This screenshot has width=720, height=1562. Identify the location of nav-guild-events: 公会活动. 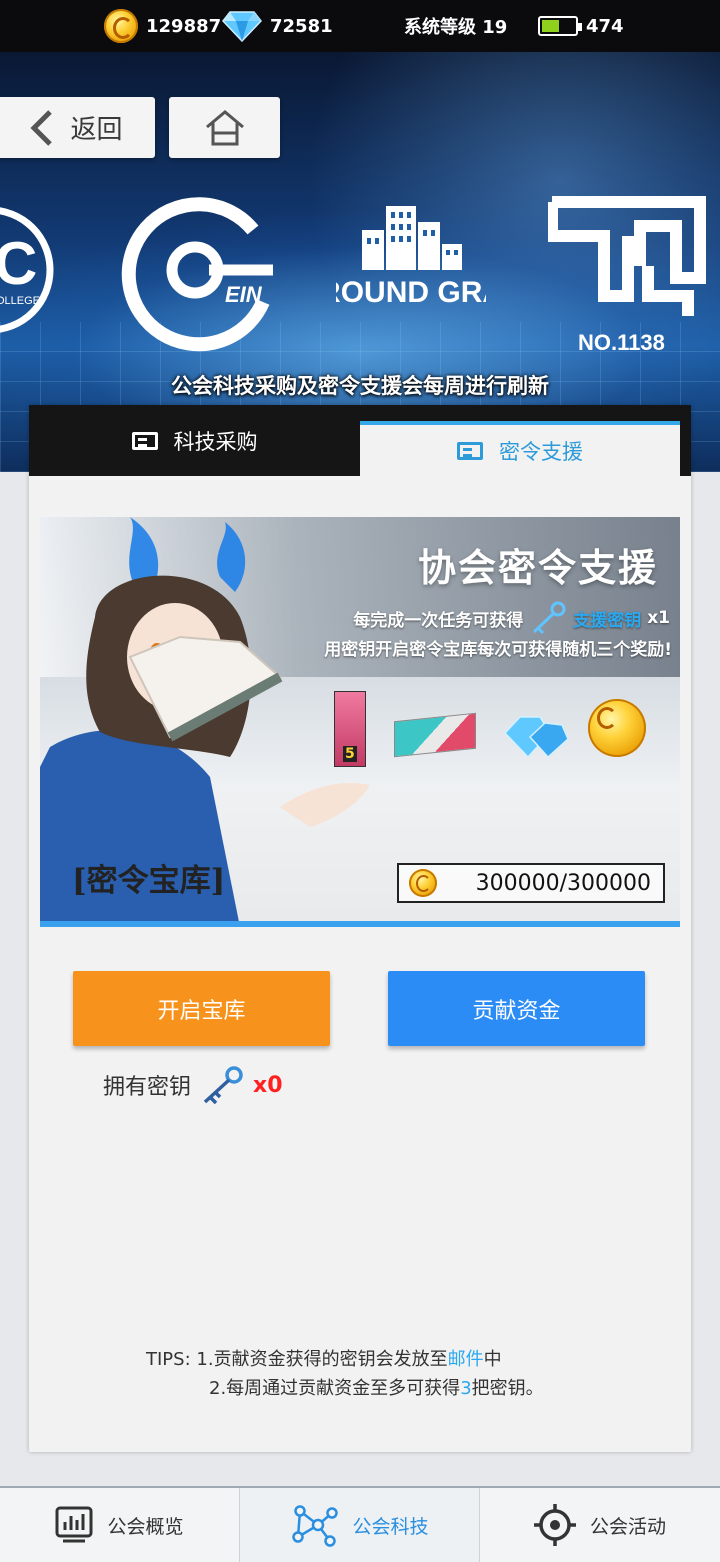
(600, 1525).